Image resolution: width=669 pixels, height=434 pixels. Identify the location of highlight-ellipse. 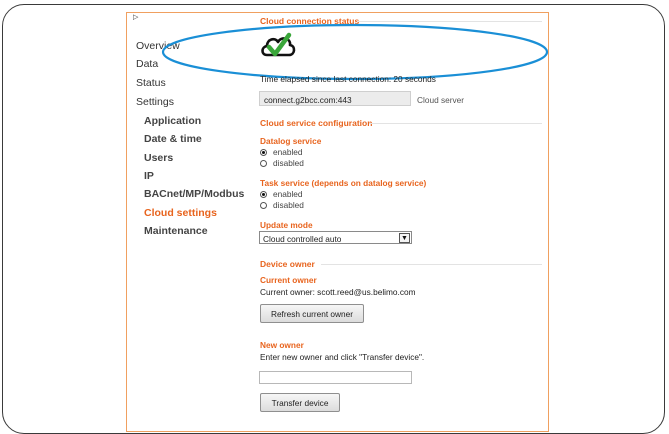
(355, 52).